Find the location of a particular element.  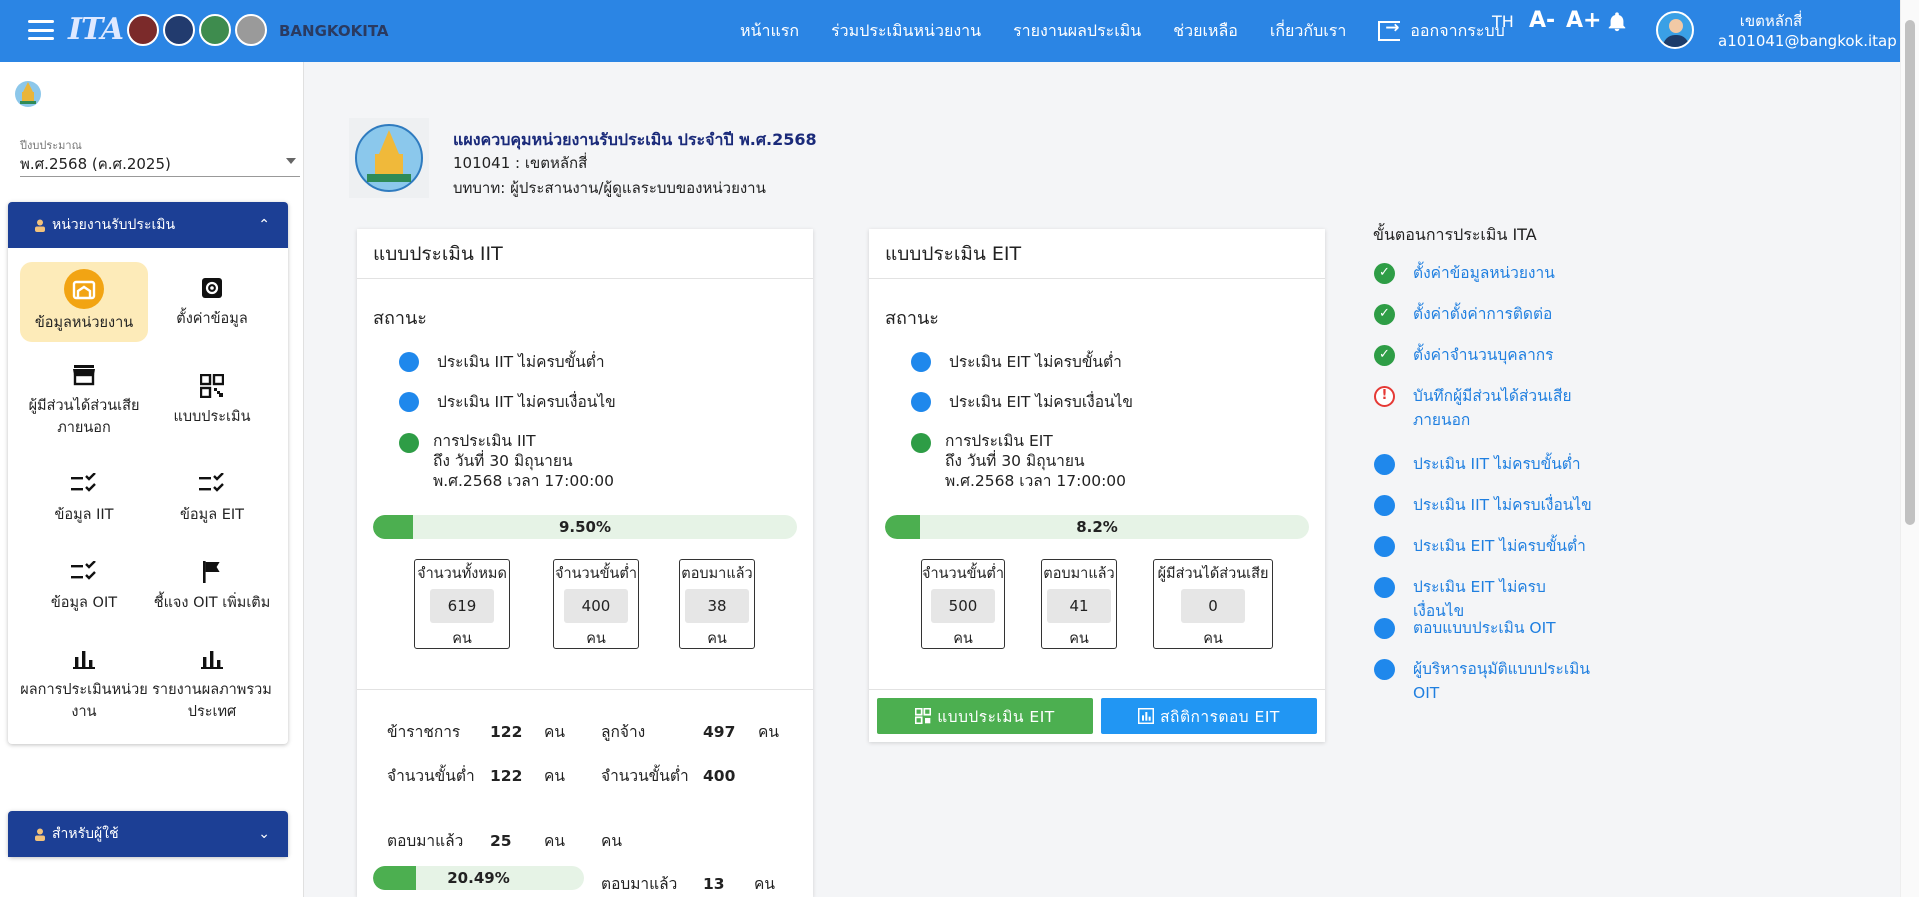

user-email: a101041@bangkok.itap is located at coordinates (1807, 41).